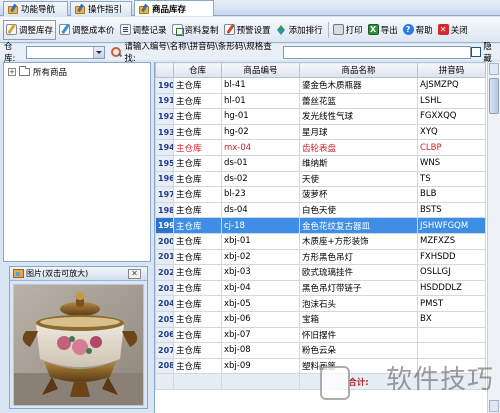 The width and height of the screenshot is (500, 413). What do you see at coordinates (451, 70) in the screenshot?
I see `column-header-pinyin: 拼音码` at bounding box center [451, 70].